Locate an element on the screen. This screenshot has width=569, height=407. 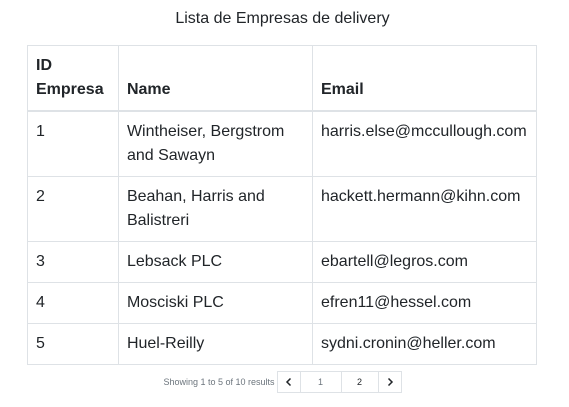
cell-id: 2 is located at coordinates (73, 209).